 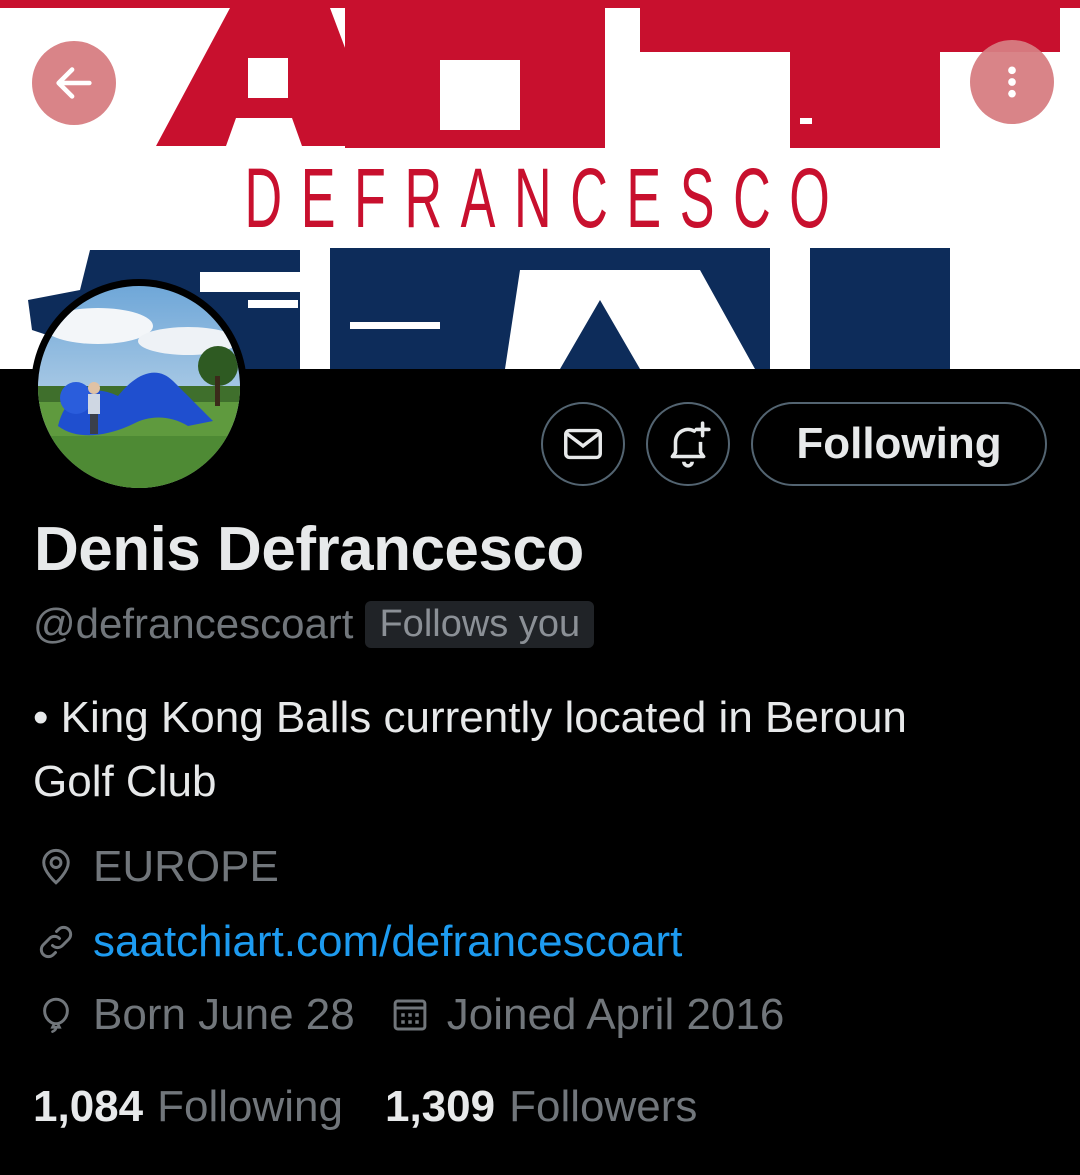 I want to click on avatar, so click(x=139, y=387).